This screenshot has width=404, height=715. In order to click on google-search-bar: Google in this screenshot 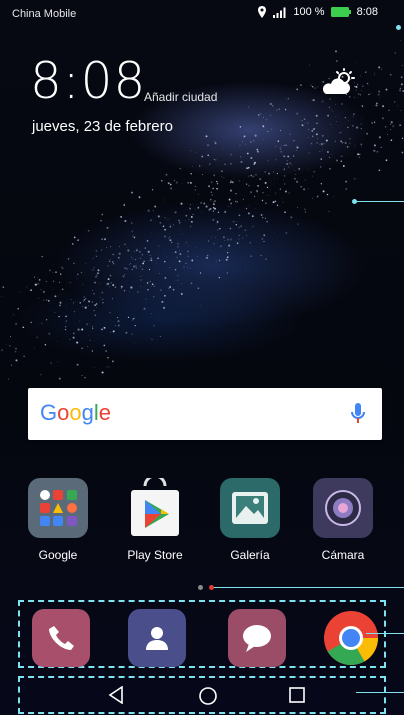, I will do `click(205, 414)`.